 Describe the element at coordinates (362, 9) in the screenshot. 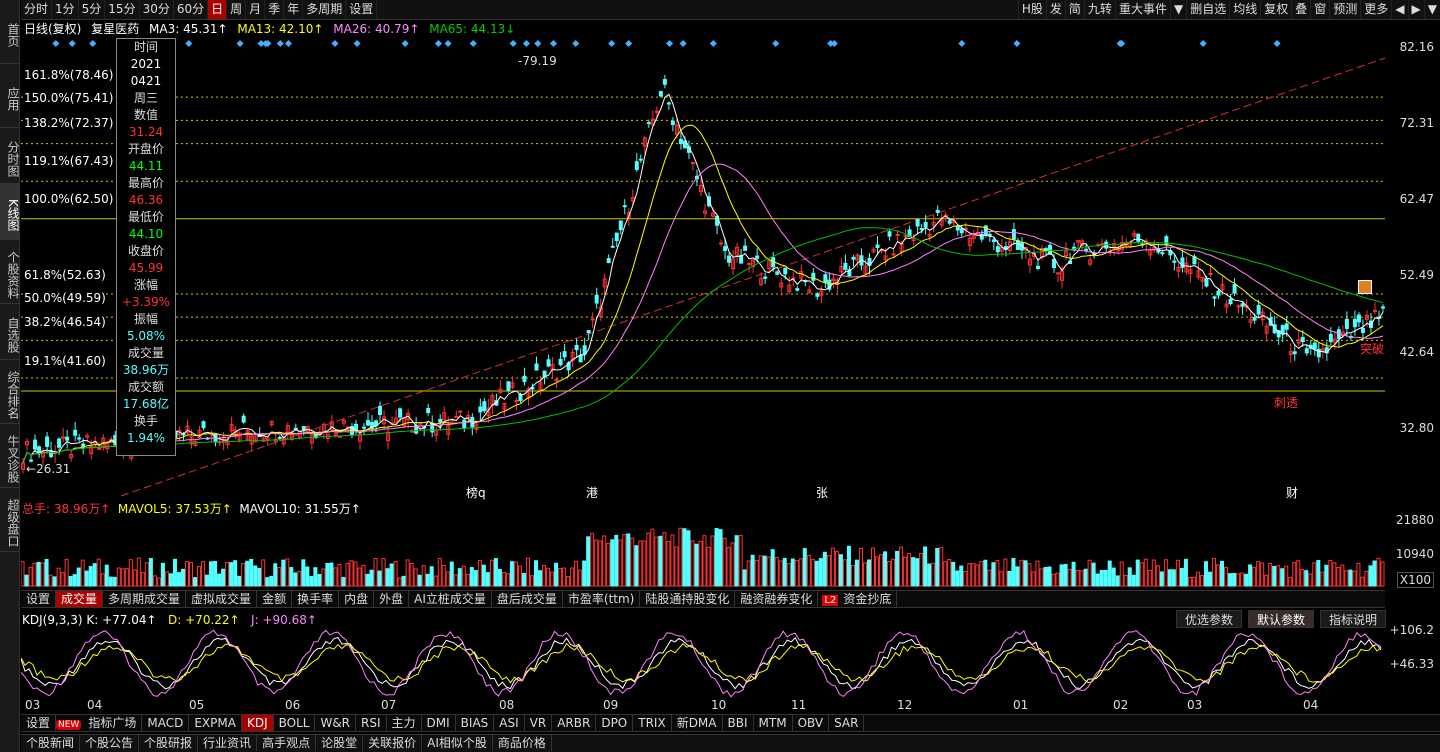

I see `period-button: 设置` at that location.